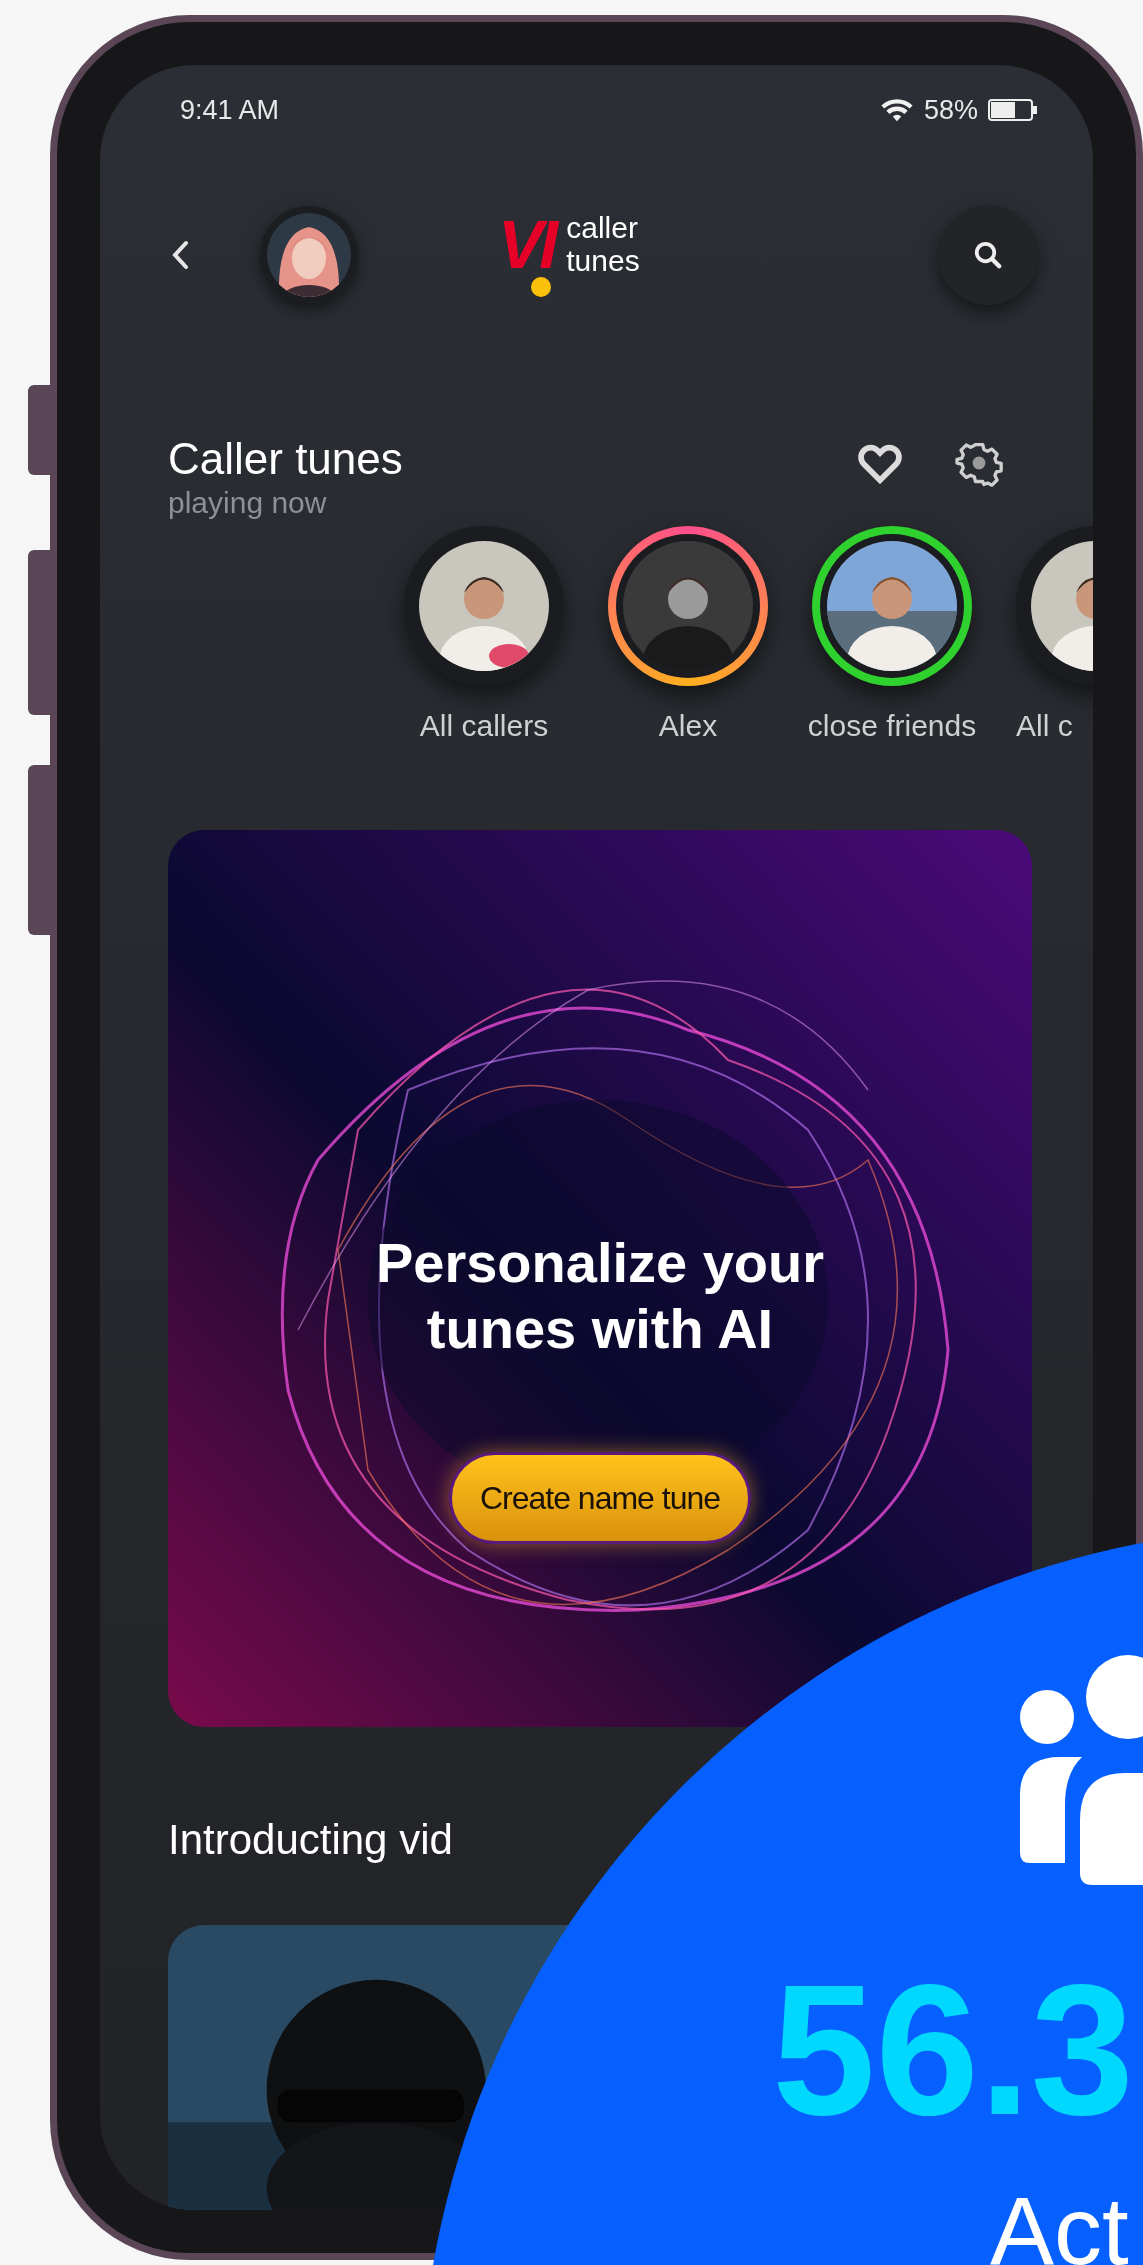  Describe the element at coordinates (311, 1840) in the screenshot. I see `section-title: Introducting vid` at that location.